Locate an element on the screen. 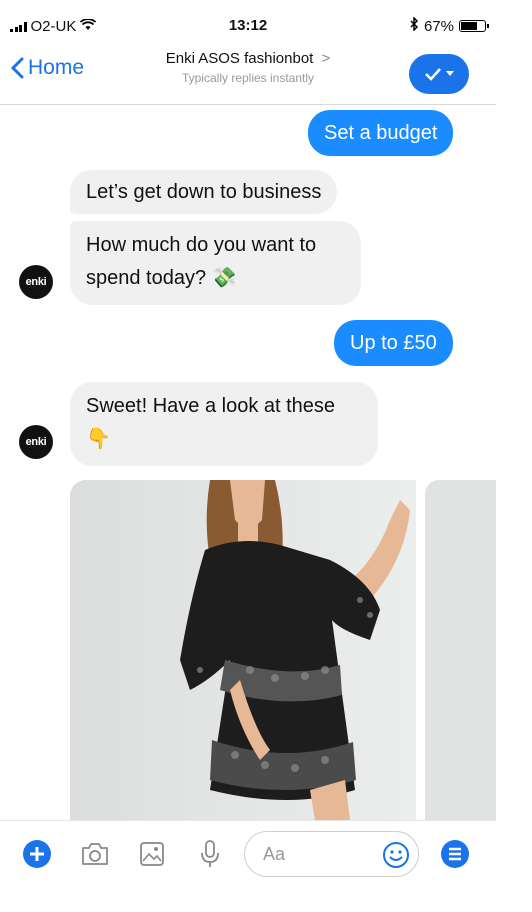 This screenshot has width=532, height=912. battery-icon is located at coordinates (474, 26).